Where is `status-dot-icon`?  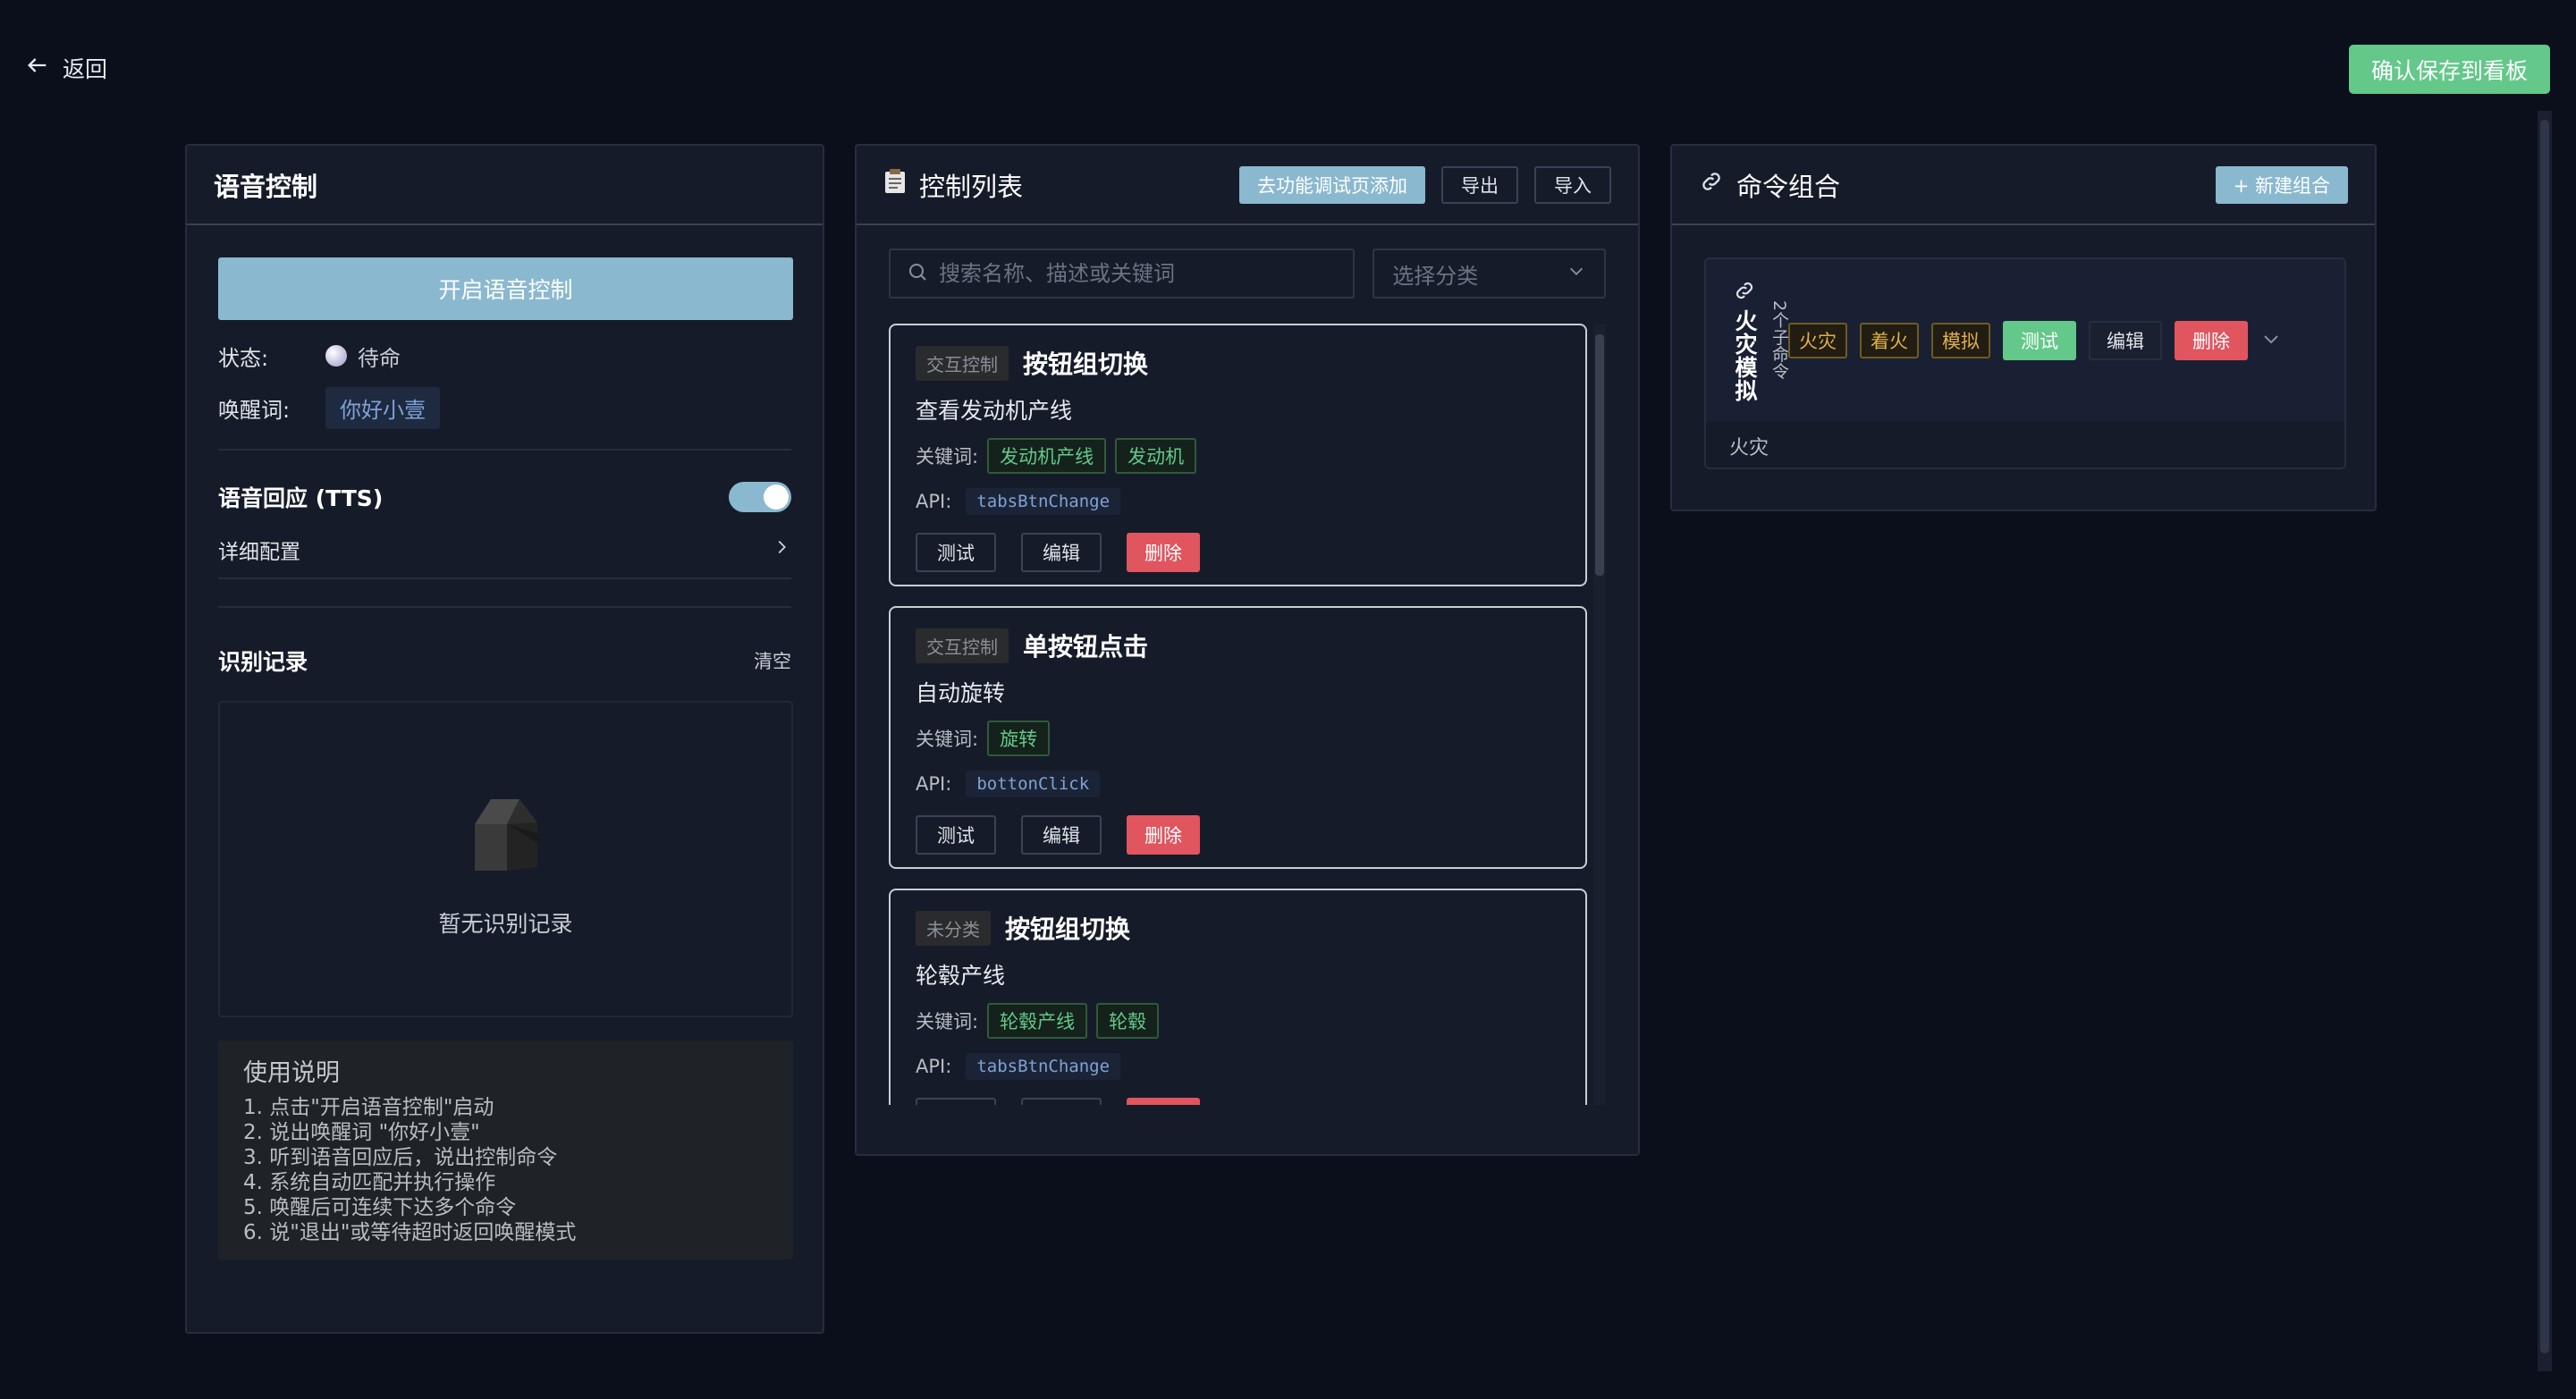 status-dot-icon is located at coordinates (336, 356).